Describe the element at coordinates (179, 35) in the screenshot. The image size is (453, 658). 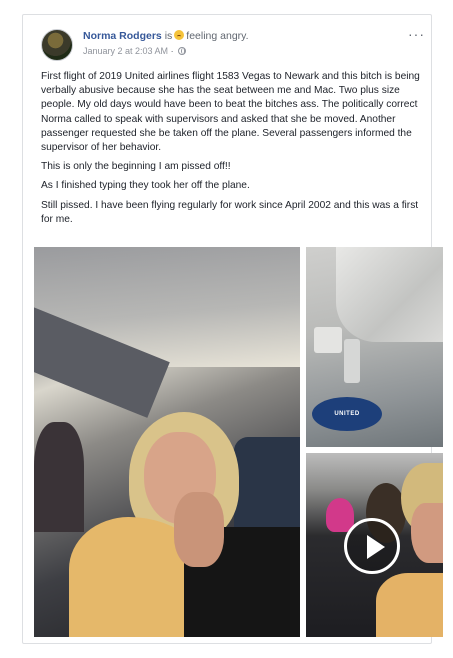
I see `angry-emoji-icon` at that location.